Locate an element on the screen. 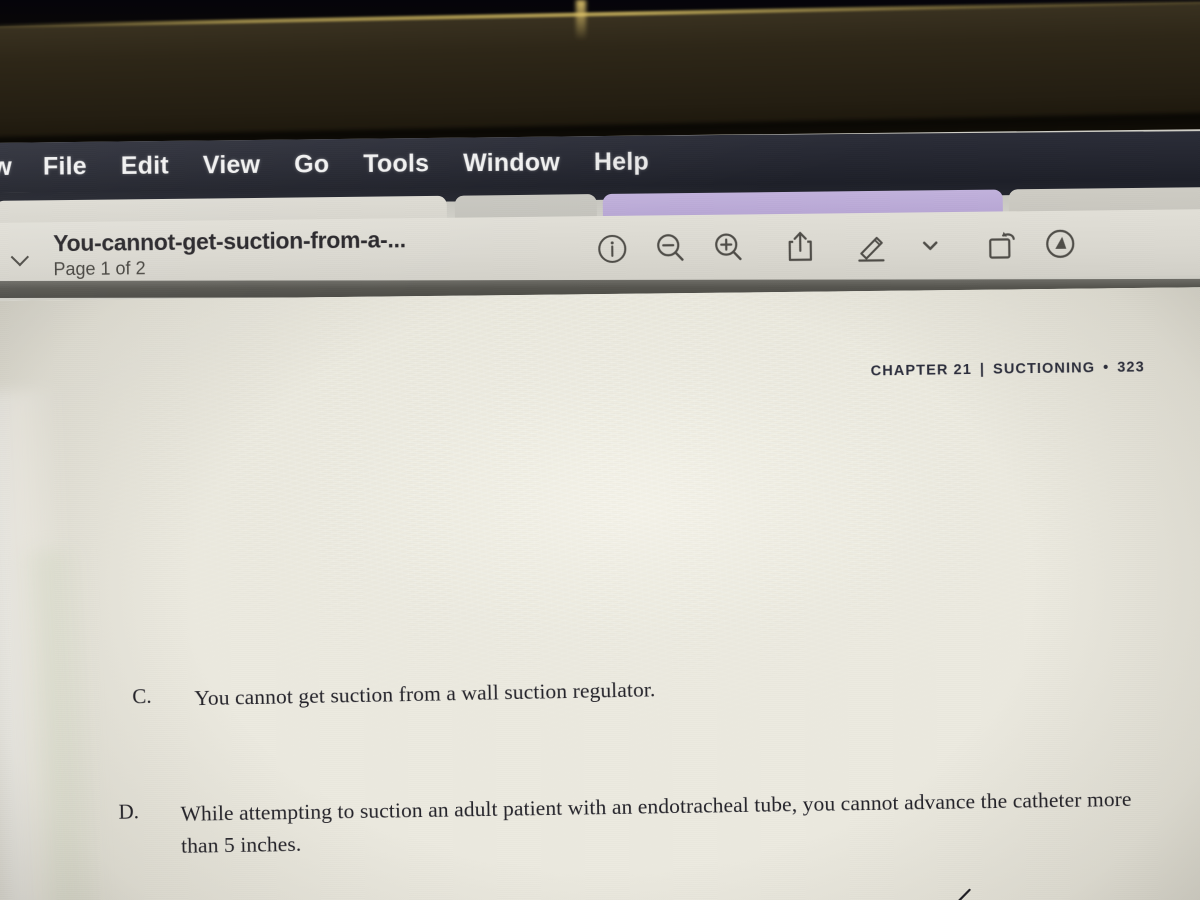 This screenshot has width=1200, height=900. menu-item-view: View is located at coordinates (232, 165).